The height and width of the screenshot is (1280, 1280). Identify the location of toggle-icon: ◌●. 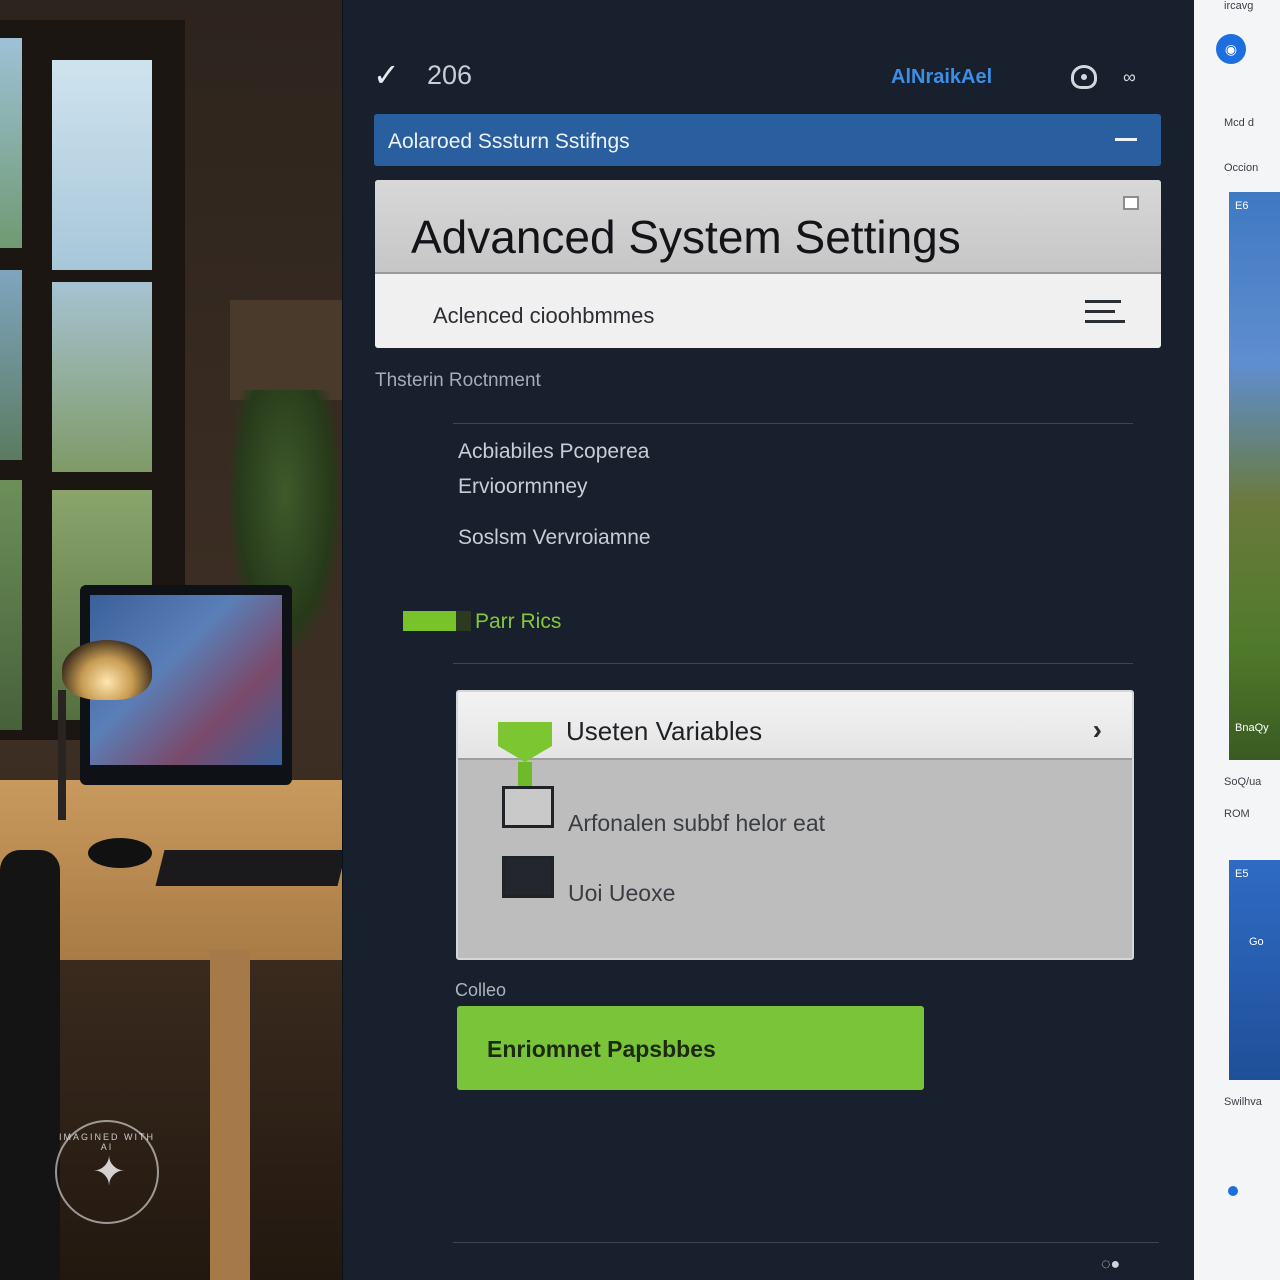
(1110, 1265).